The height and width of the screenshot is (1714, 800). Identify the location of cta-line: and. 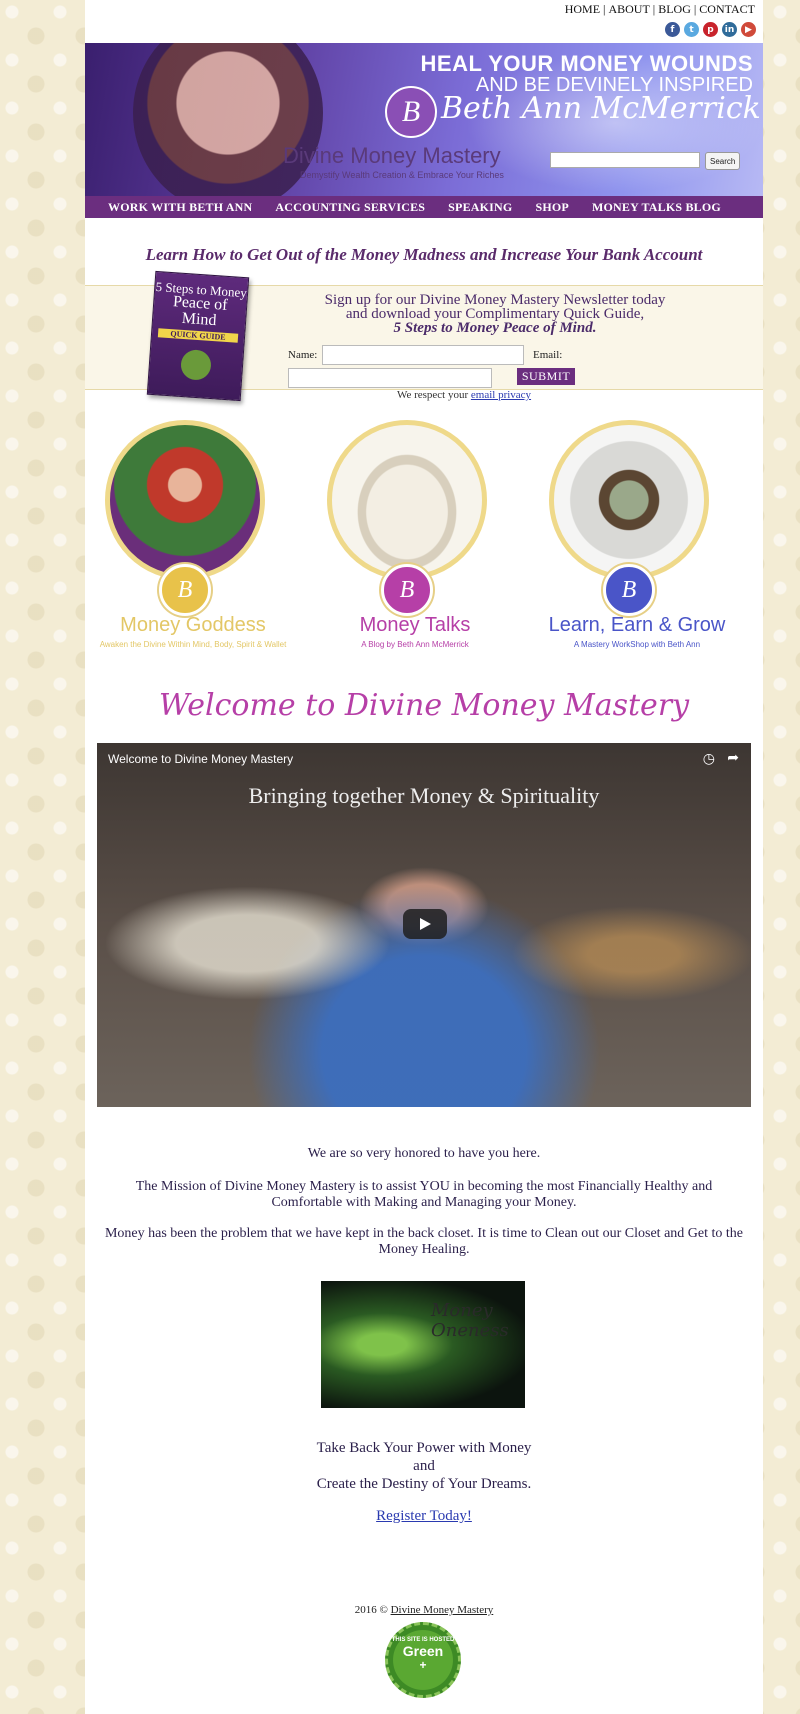
(424, 1466).